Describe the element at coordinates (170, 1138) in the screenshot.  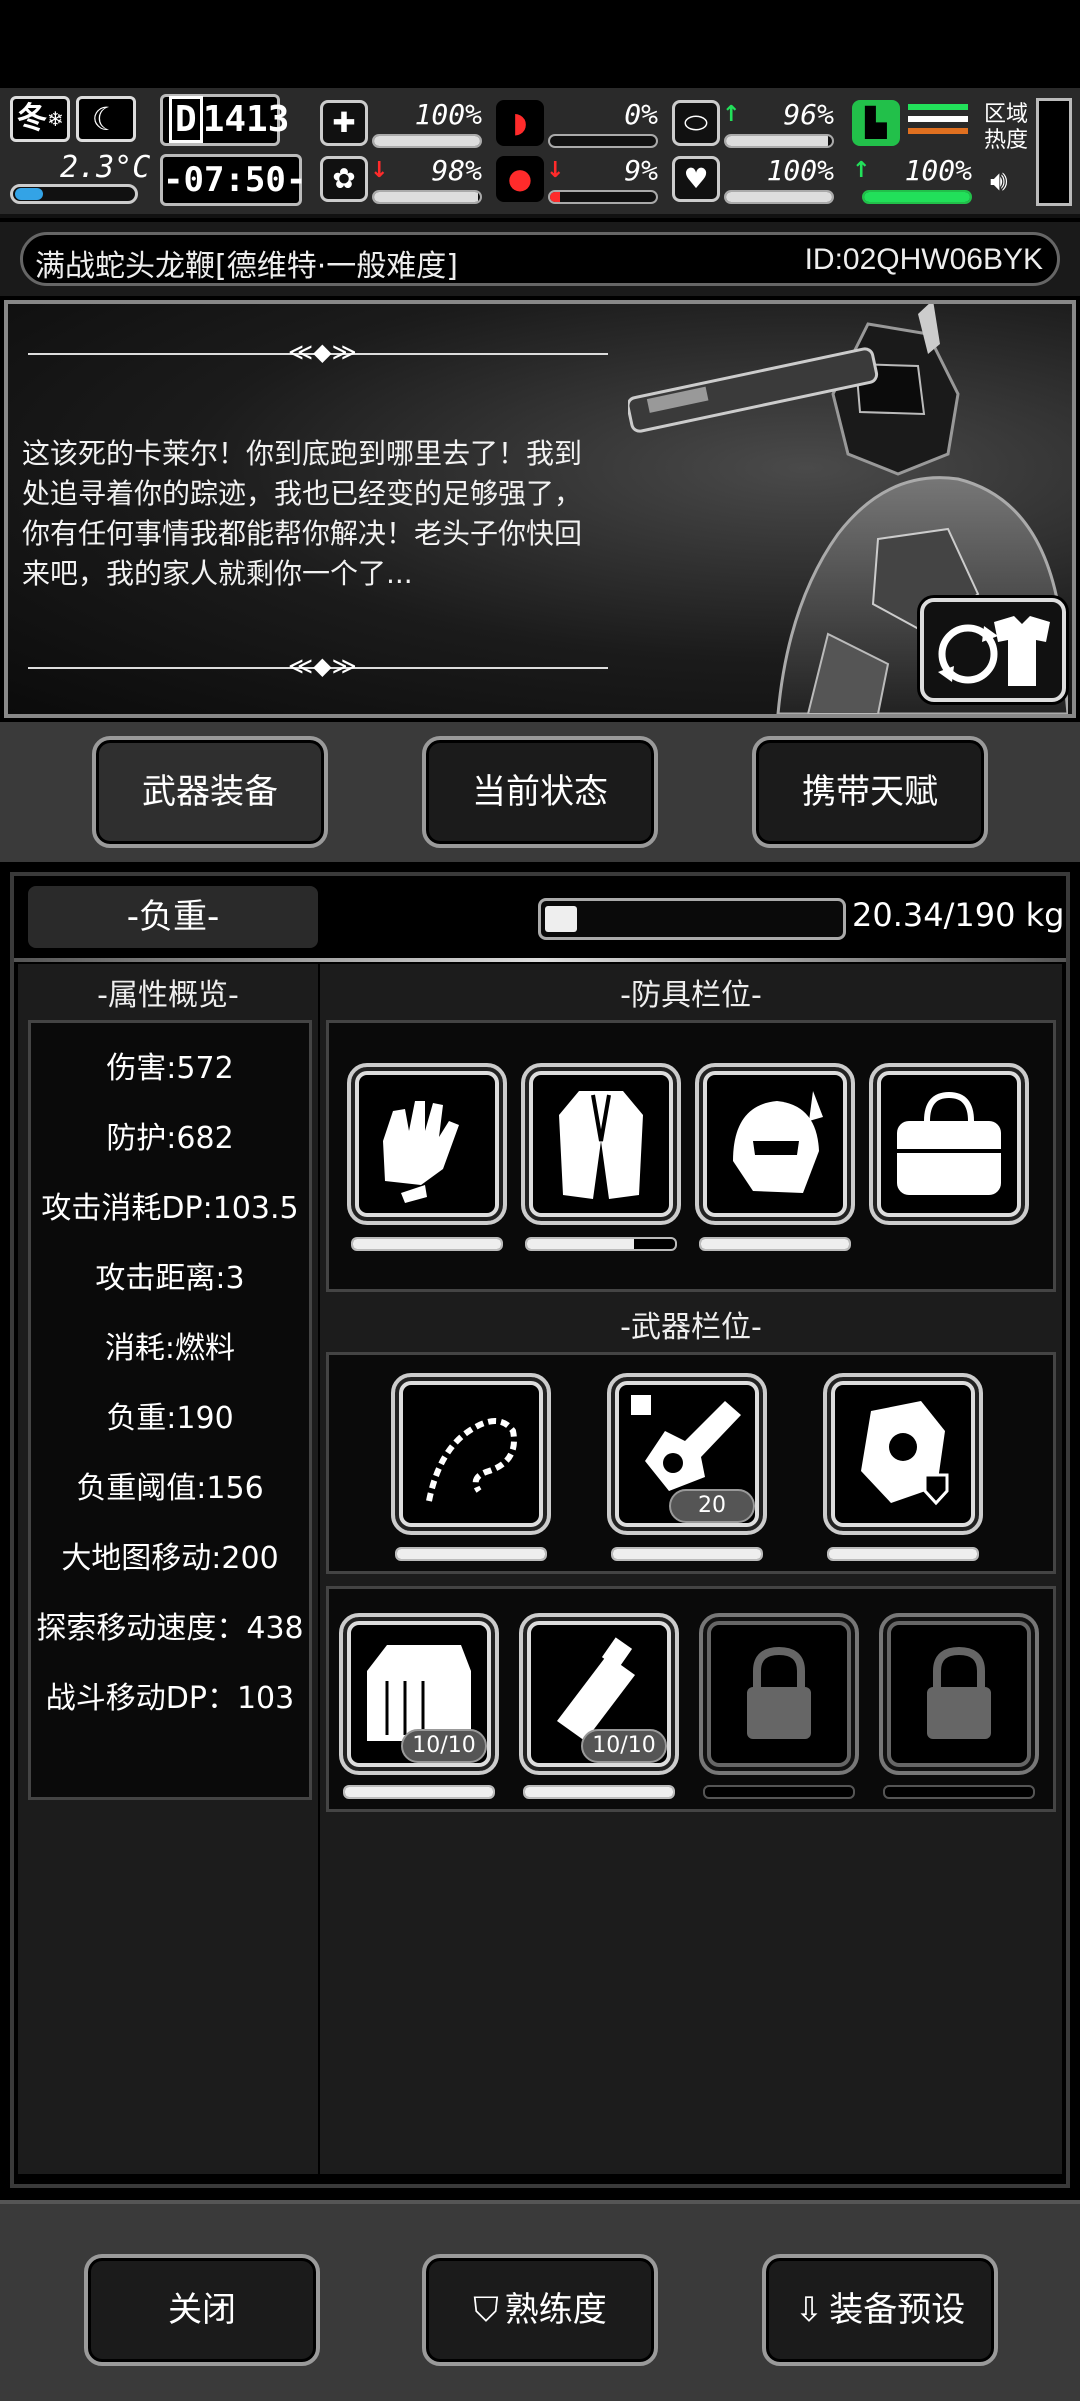
I see `attr-defense: 防护:682` at that location.